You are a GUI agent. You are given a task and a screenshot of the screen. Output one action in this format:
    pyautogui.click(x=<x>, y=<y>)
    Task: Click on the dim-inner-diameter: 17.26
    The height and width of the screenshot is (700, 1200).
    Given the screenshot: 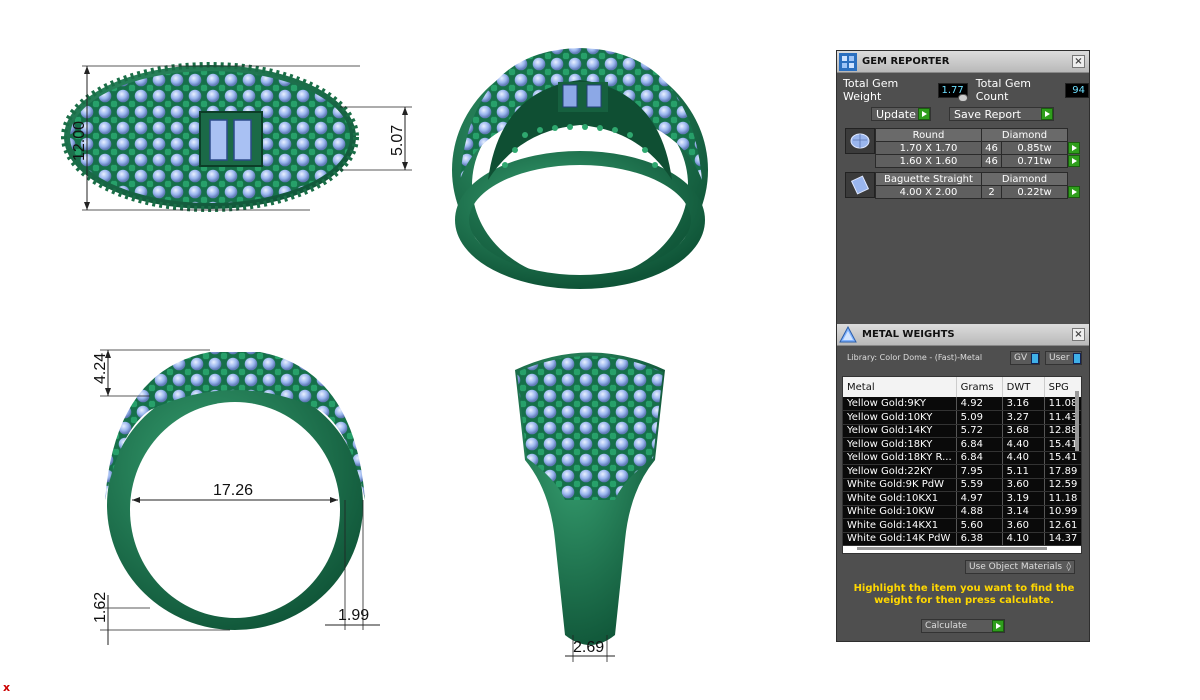 What is the action you would take?
    pyautogui.click(x=233, y=490)
    